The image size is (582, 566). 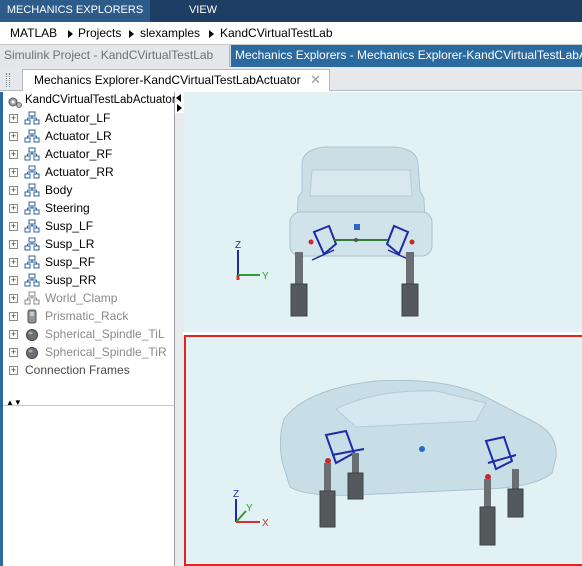 I want to click on tree-item-label: Steering, so click(x=67, y=208).